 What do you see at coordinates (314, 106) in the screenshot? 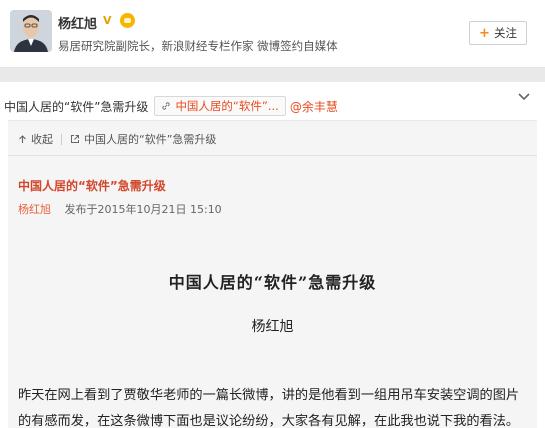
I see `mention-link: @余丰慧` at bounding box center [314, 106].